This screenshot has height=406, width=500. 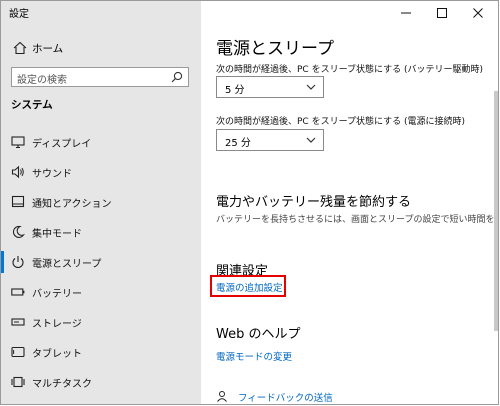 I want to click on maximize-button, so click(x=442, y=13).